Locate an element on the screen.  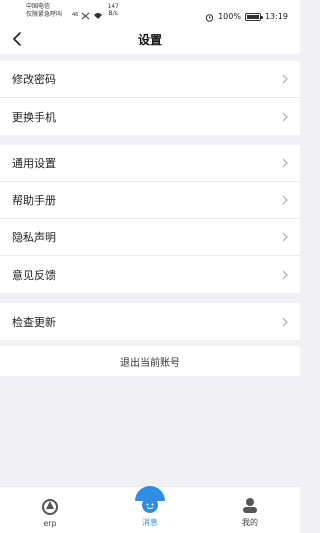
battery-icon is located at coordinates (253, 16).